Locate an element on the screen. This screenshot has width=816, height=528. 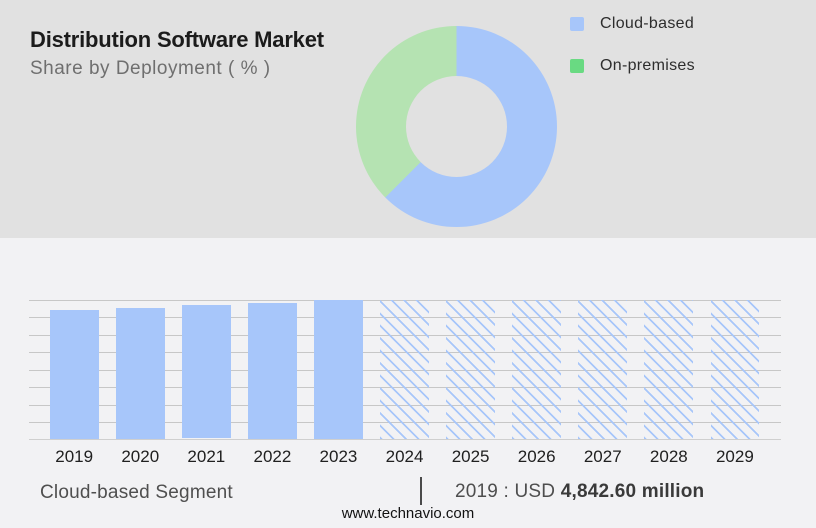
footer-divider is located at coordinates (421, 491).